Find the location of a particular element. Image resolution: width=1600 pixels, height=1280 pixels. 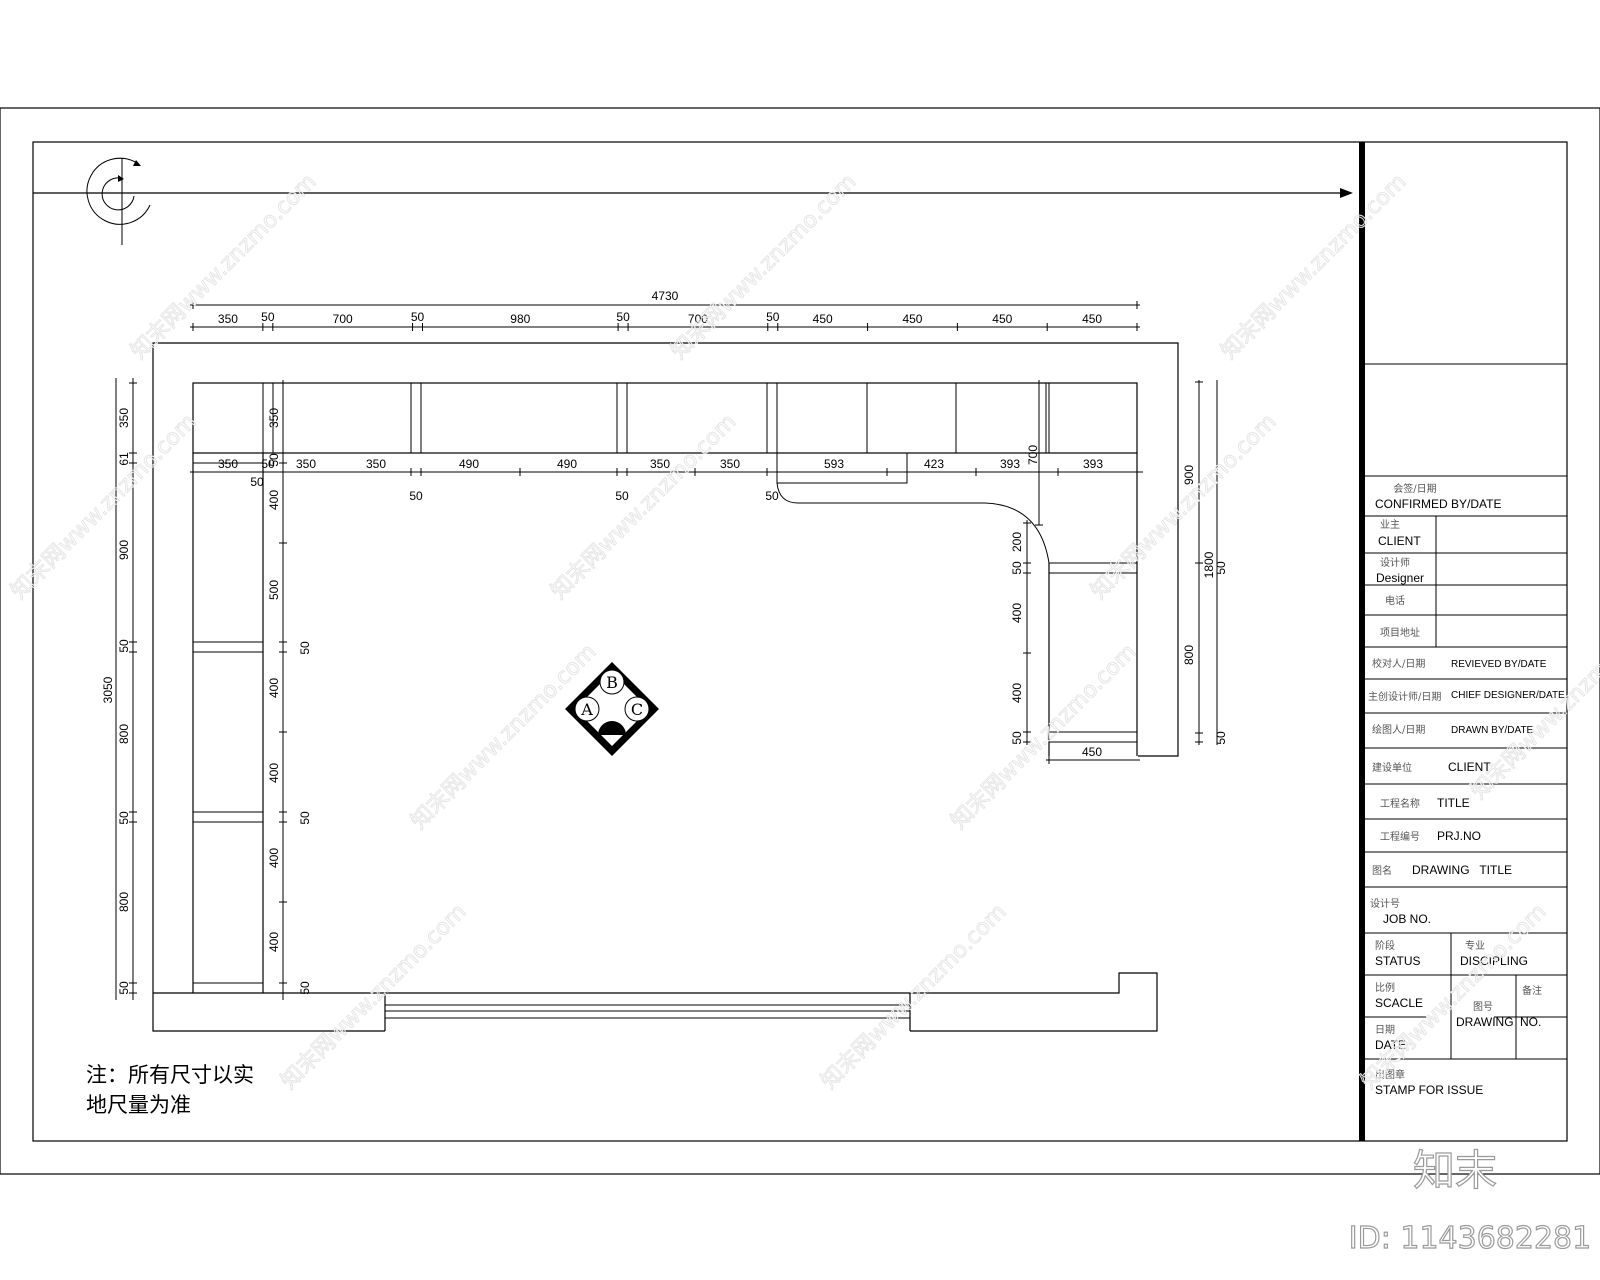

drawing-no-label: DRAWING is located at coordinates (1485, 1022).